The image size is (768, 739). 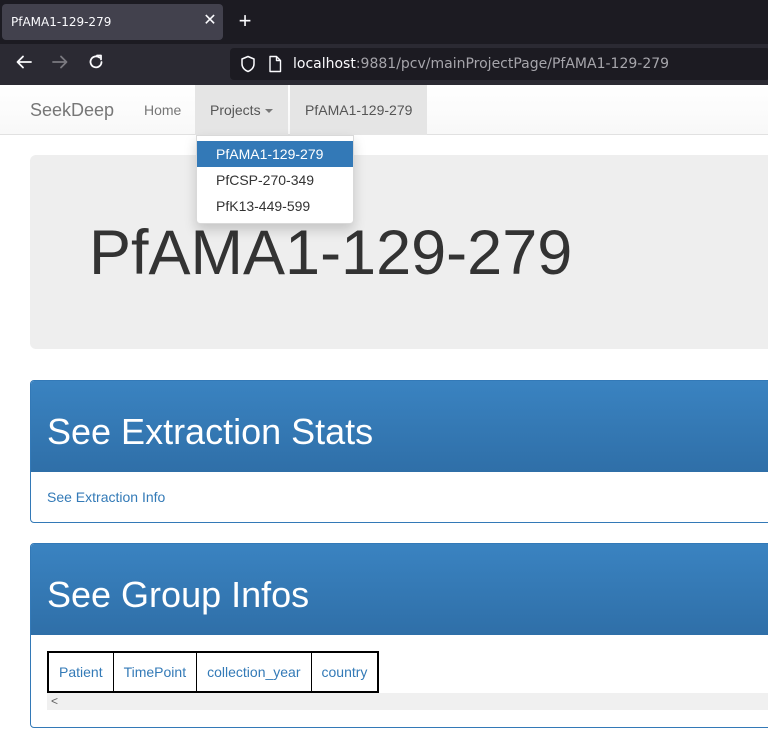 I want to click on nav-projects-label: Projects, so click(x=235, y=110).